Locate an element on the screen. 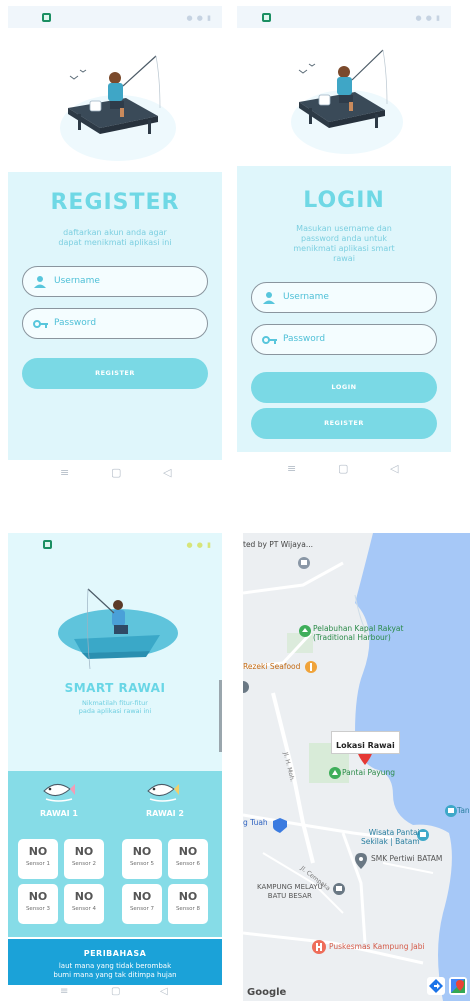 Image resolution: width=470 pixels, height=1001 pixels. lokasi-rawai-callout: Lokasi Rawai is located at coordinates (365, 742).